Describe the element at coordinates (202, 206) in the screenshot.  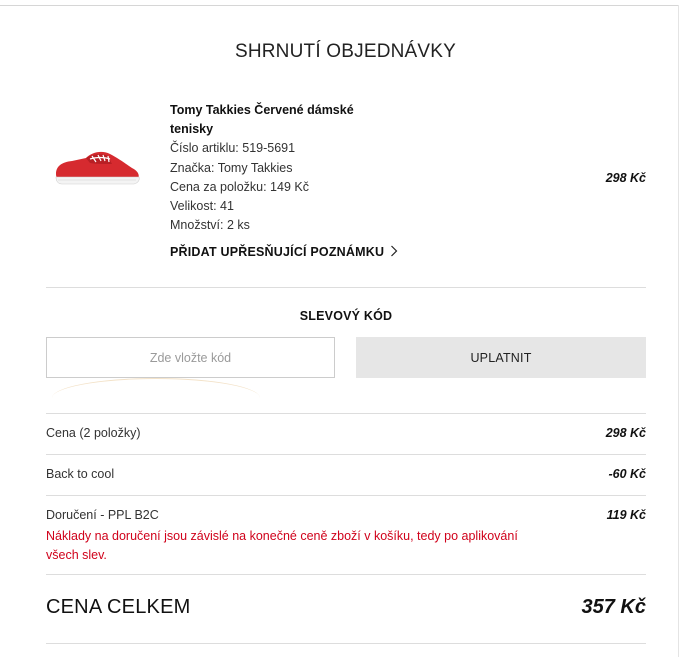
I see `product-size: Velikost: 41` at that location.